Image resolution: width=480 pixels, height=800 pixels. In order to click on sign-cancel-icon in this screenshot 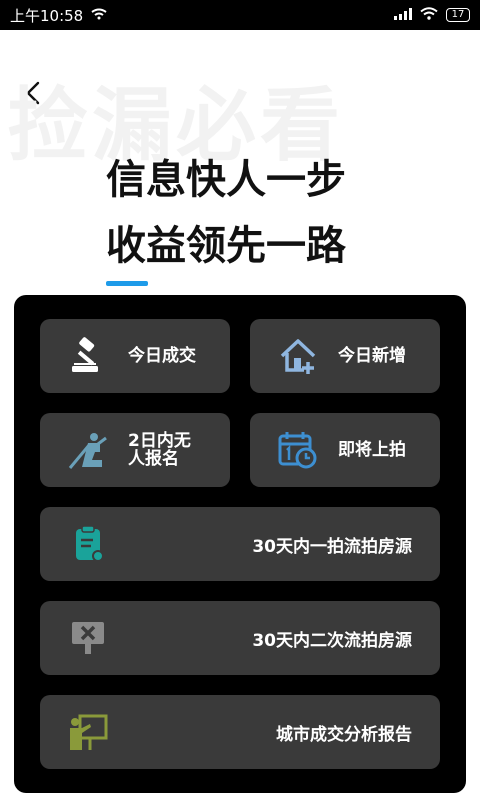, I will do `click(88, 638)`.